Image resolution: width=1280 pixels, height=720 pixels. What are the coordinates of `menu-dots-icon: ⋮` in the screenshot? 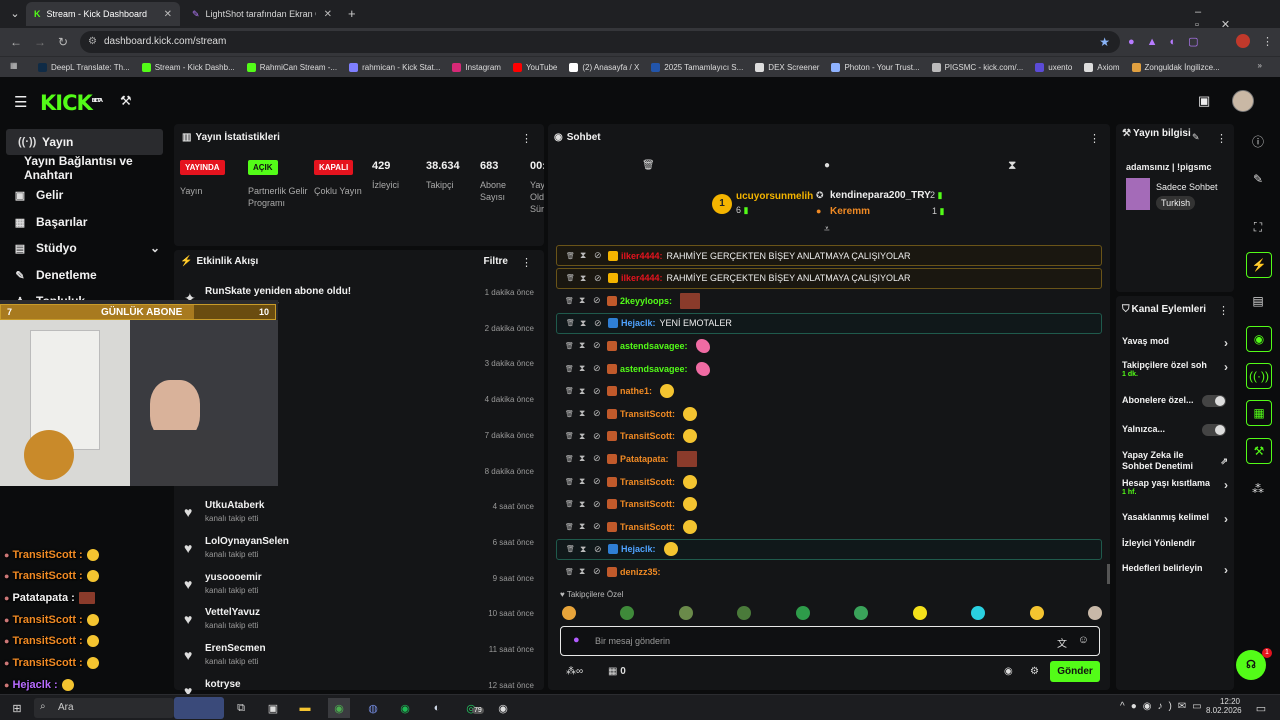 It's located at (1267, 41).